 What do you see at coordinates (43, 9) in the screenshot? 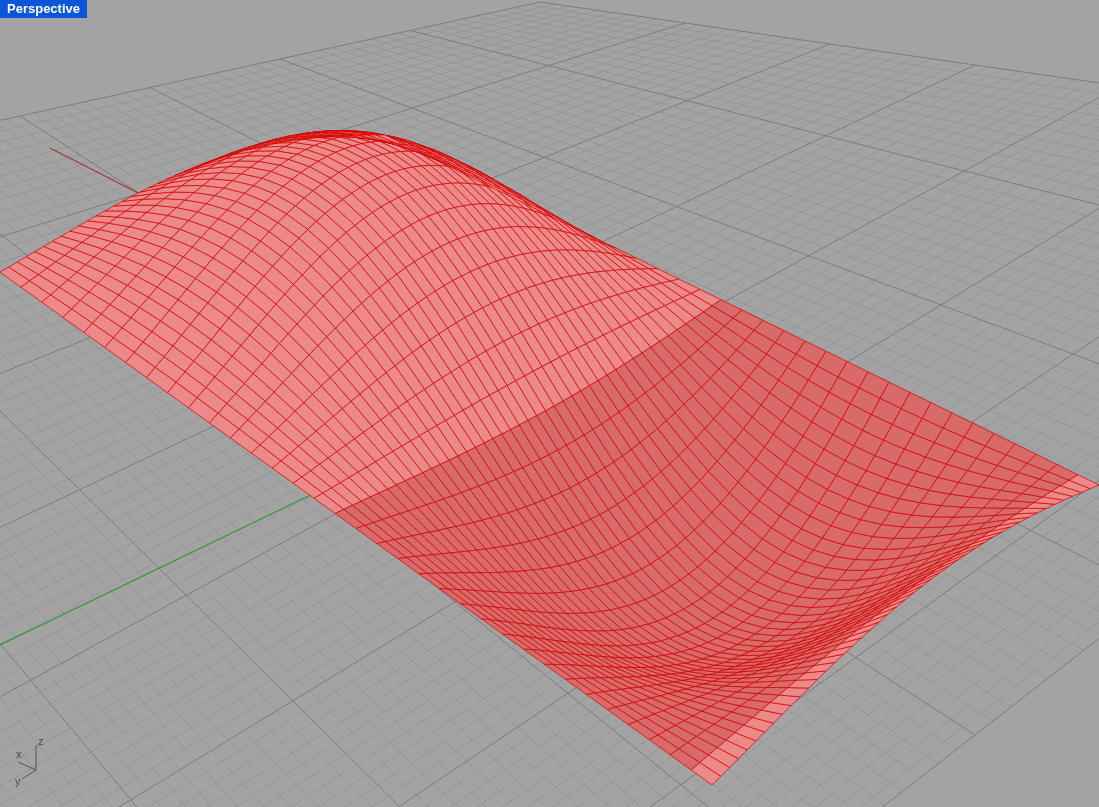
I see `viewport-title-tab: Perspective` at bounding box center [43, 9].